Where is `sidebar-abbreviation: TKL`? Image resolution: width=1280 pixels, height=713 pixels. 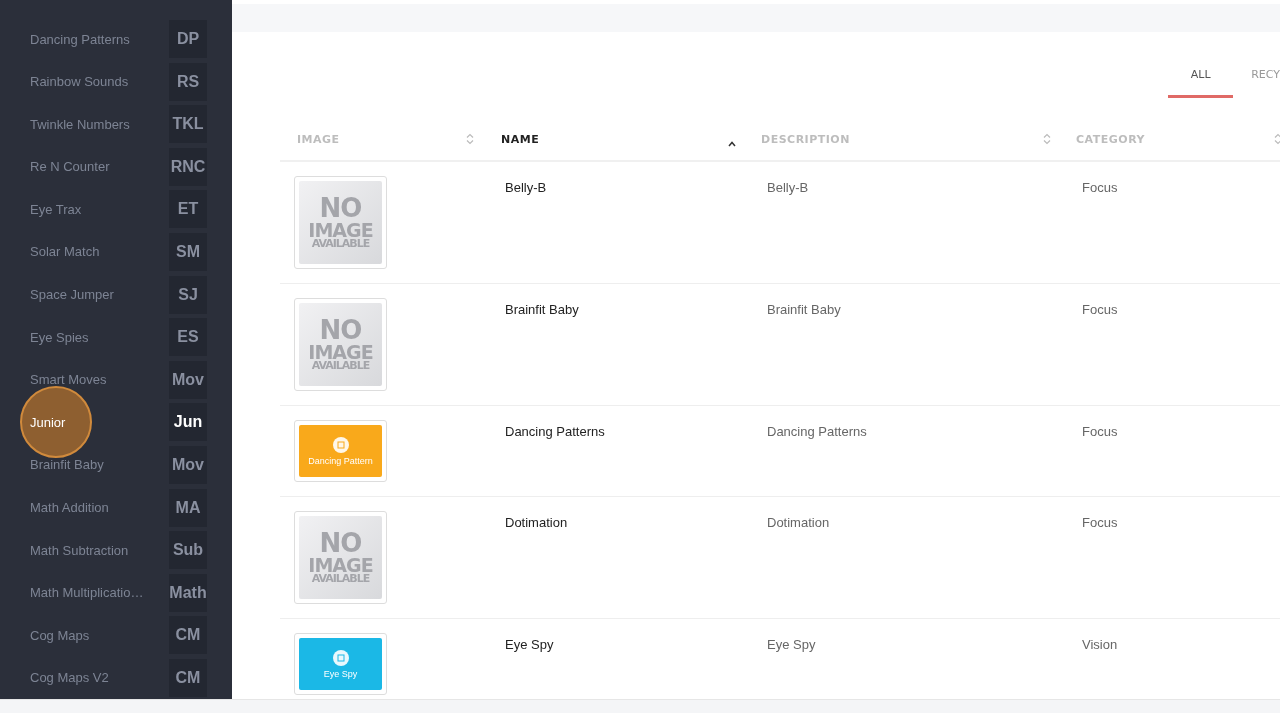
sidebar-abbreviation: TKL is located at coordinates (188, 124).